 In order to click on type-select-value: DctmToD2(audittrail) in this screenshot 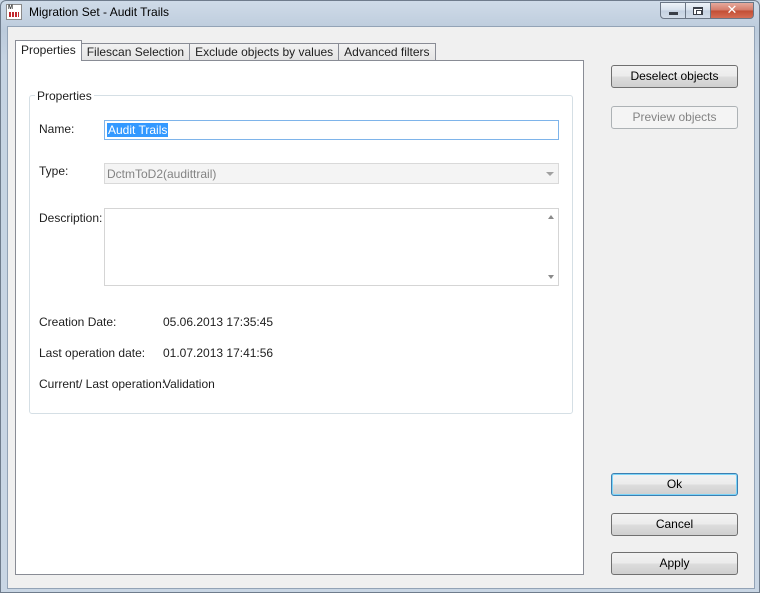, I will do `click(162, 174)`.